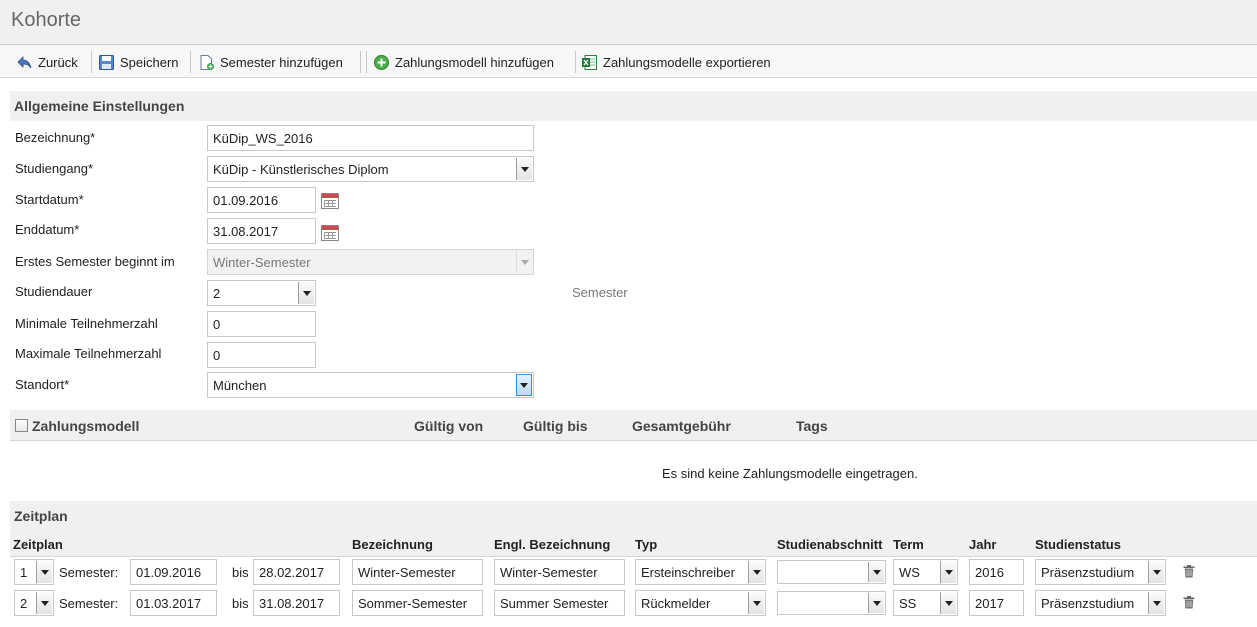 Image resolution: width=1257 pixels, height=627 pixels. Describe the element at coordinates (24, 61) in the screenshot. I see `back-arrow-icon` at that location.